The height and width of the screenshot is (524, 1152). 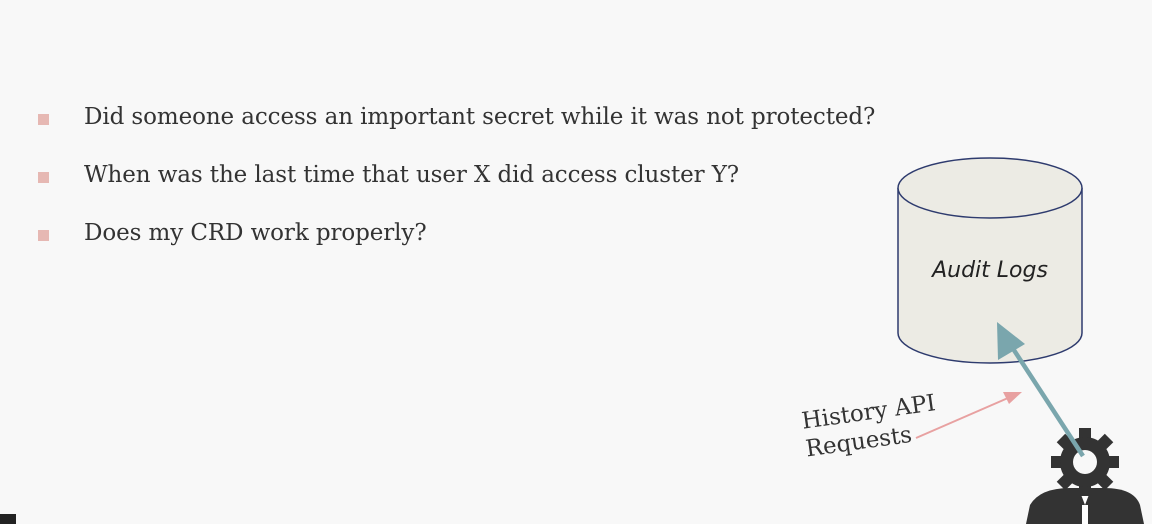 I want to click on corner-mark, so click(x=8, y=519).